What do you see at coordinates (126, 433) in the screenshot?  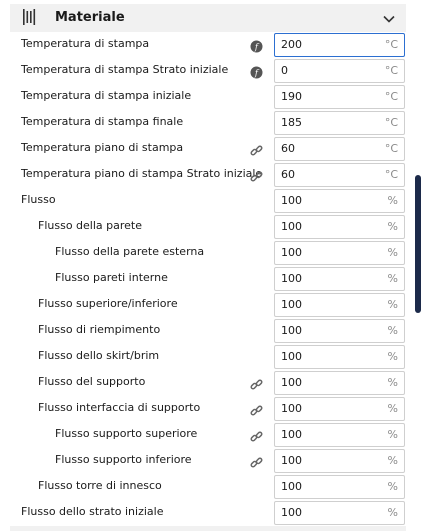 I see `setting-label: Flusso supporto superiore` at bounding box center [126, 433].